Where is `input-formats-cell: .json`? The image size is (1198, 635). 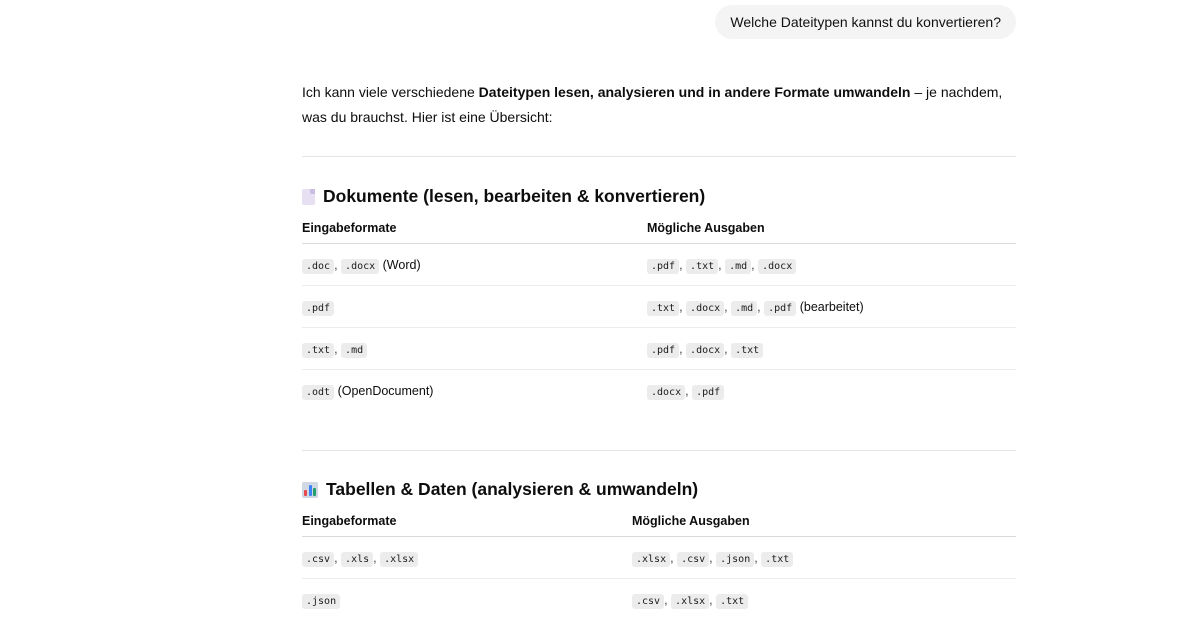
input-formats-cell: .json is located at coordinates (467, 600).